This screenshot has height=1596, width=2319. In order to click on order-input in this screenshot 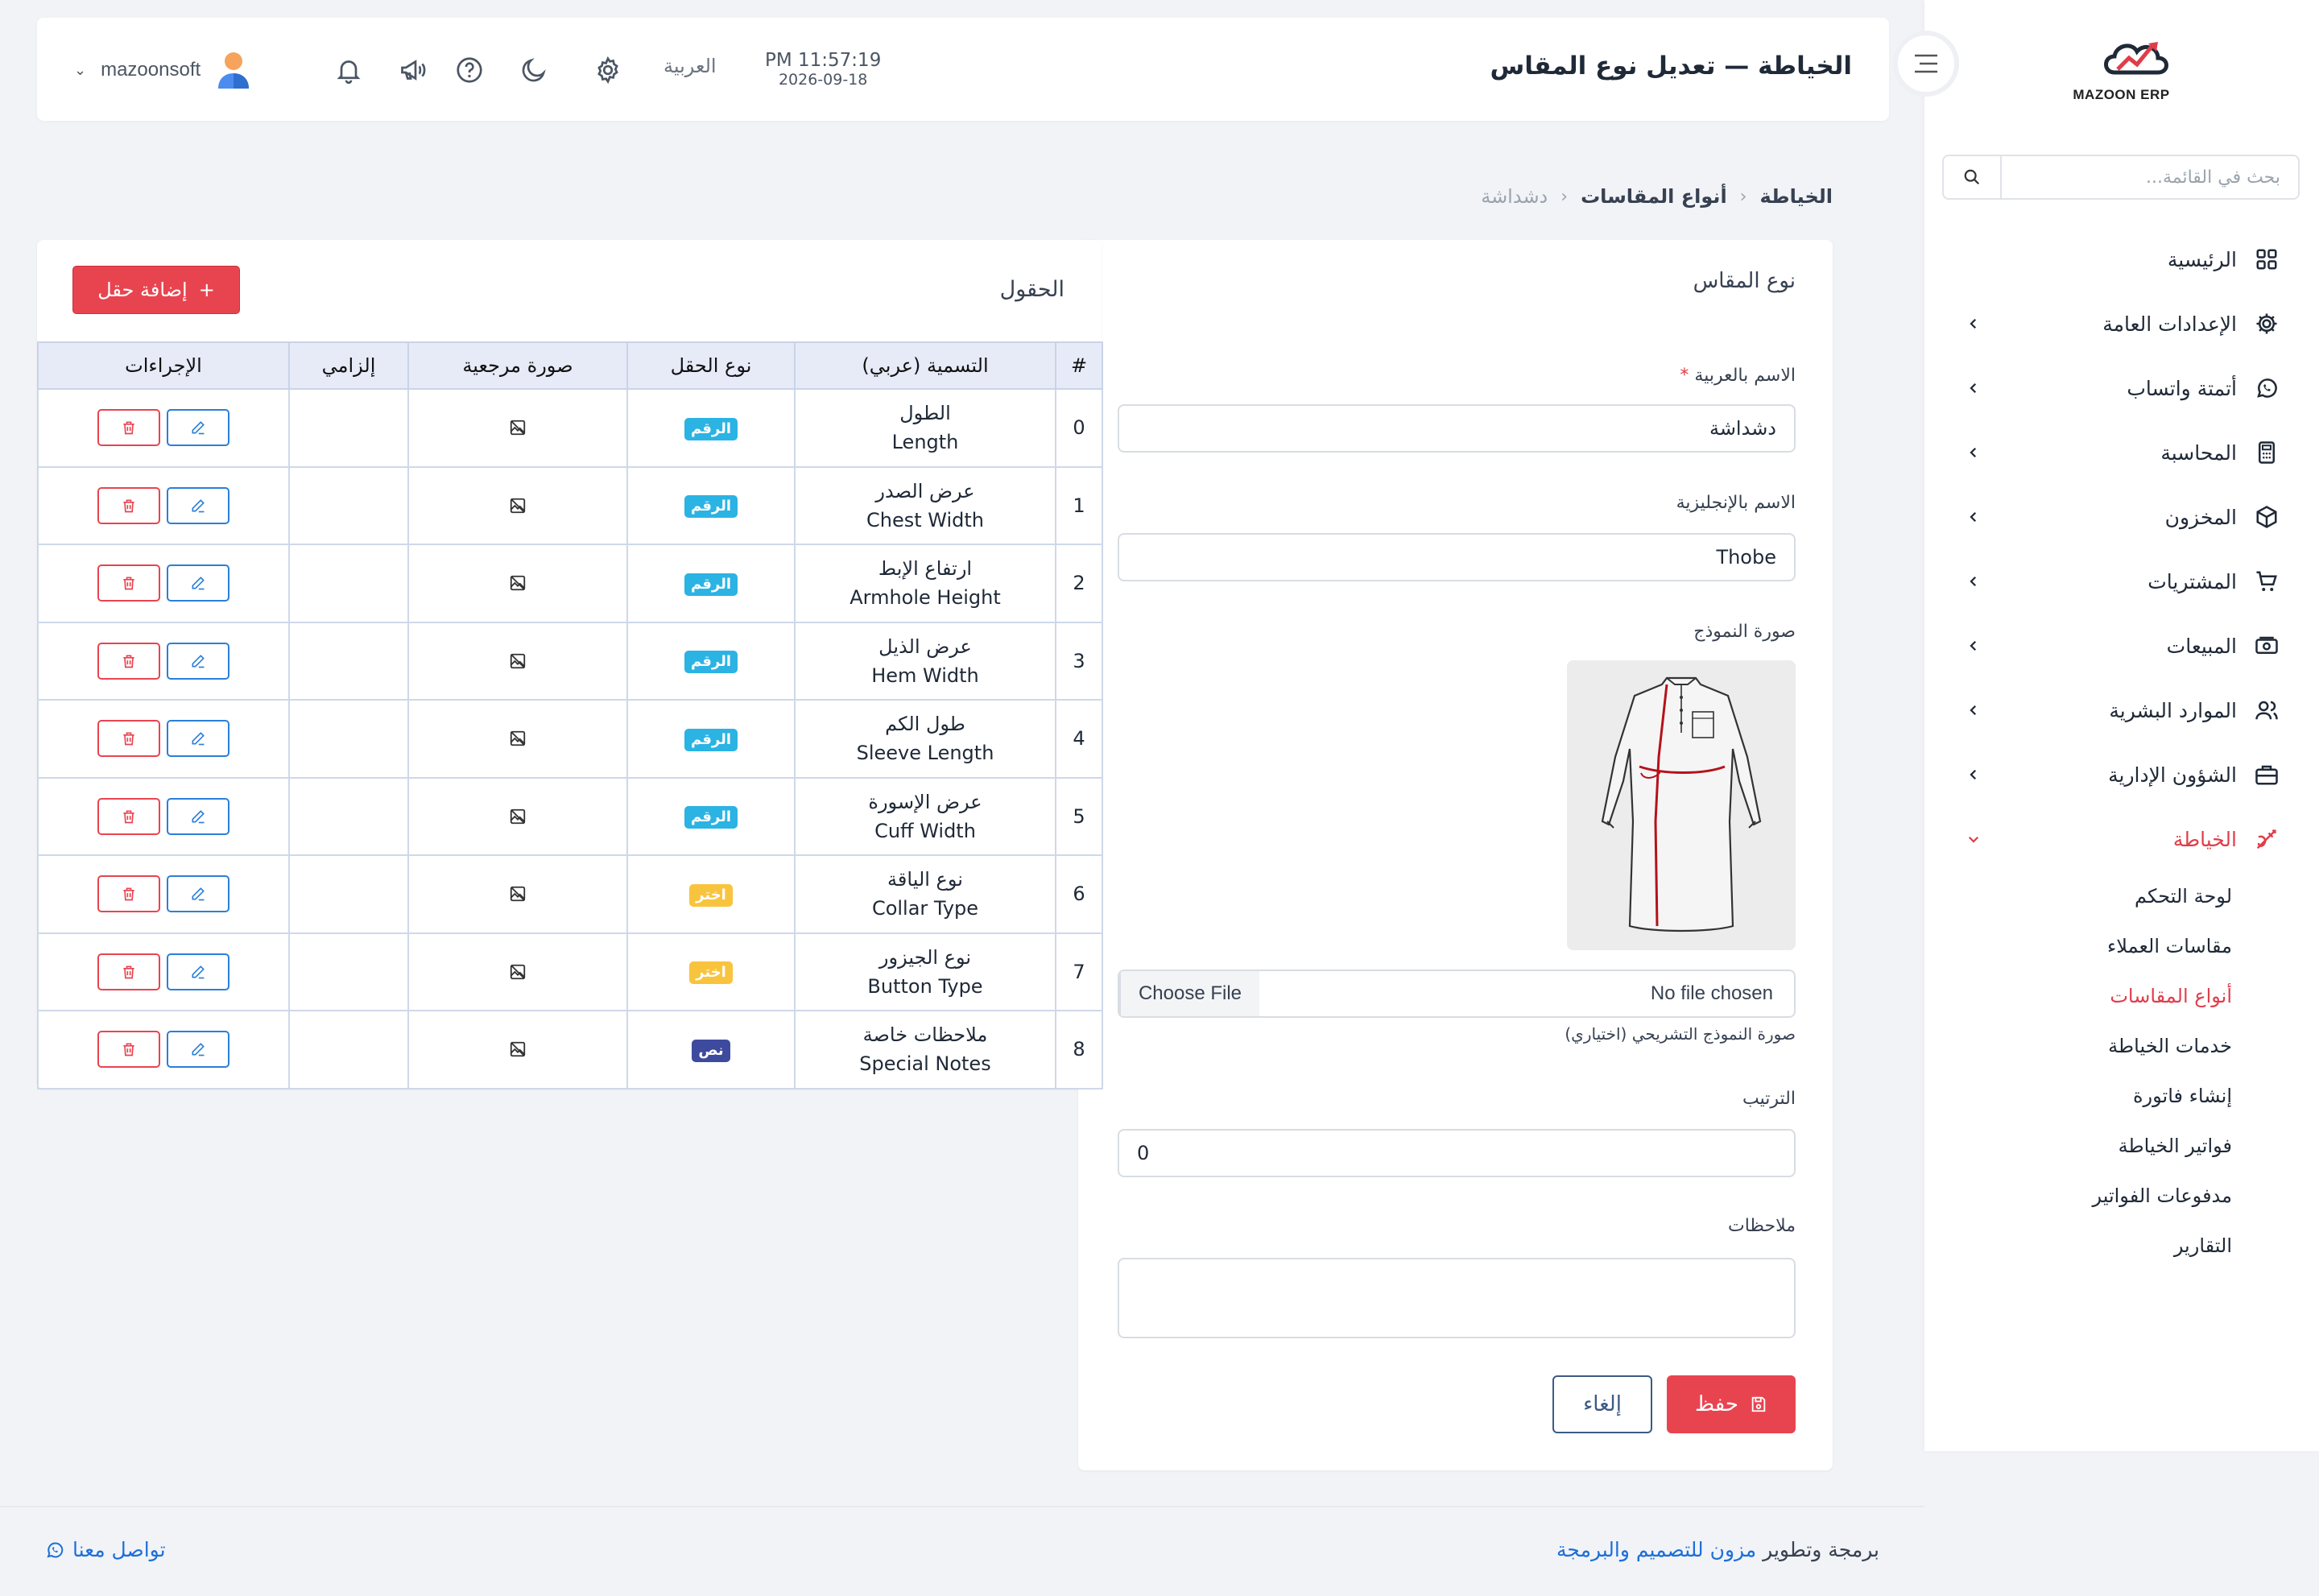, I will do `click(1457, 1153)`.